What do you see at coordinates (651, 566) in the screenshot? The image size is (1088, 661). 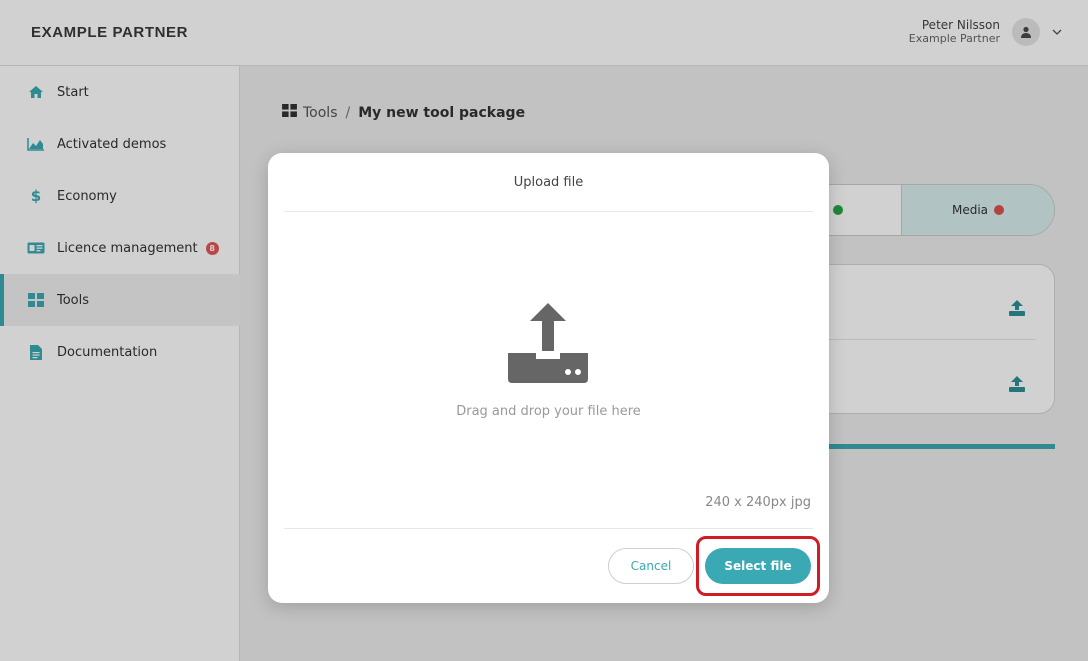 I see `cancel-button: Cancel` at bounding box center [651, 566].